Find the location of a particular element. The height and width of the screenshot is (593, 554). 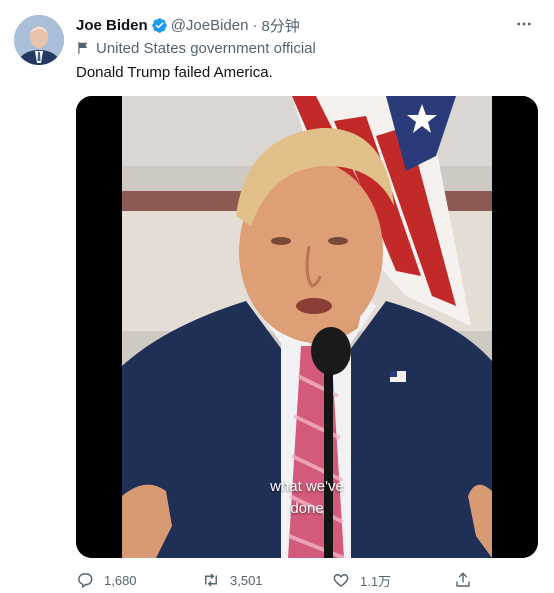

more-dots-icon is located at coordinates (524, 24).